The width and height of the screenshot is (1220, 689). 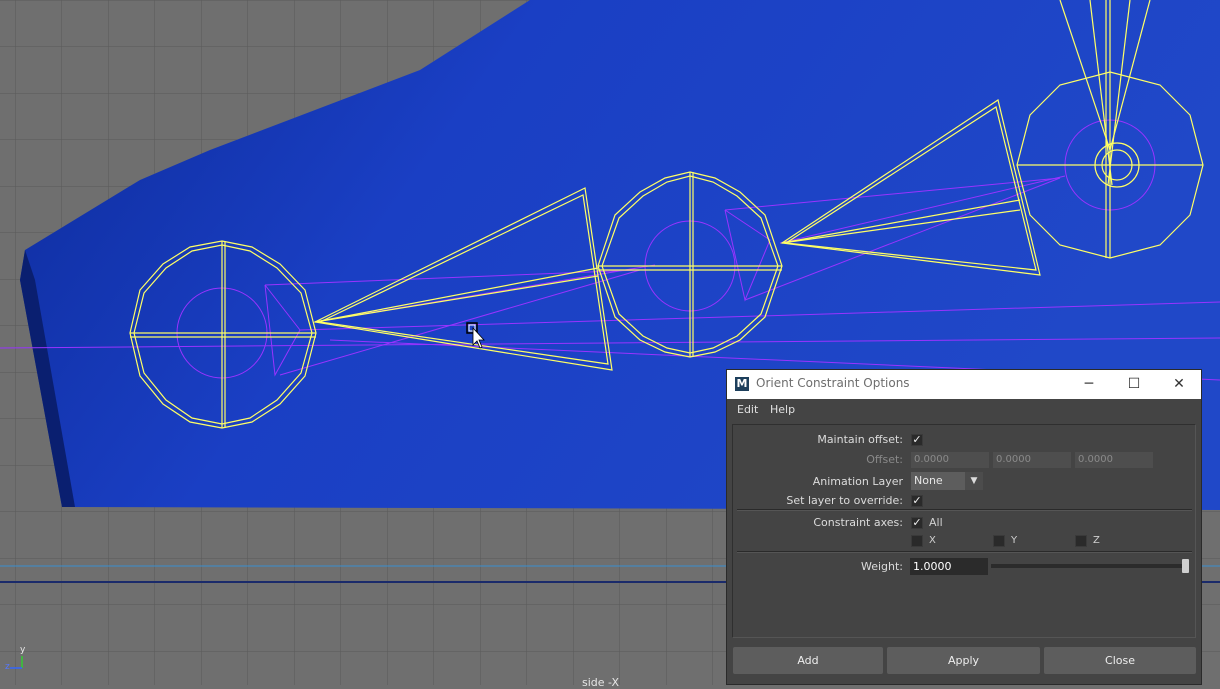 I want to click on animation-layer-value: None, so click(x=928, y=480).